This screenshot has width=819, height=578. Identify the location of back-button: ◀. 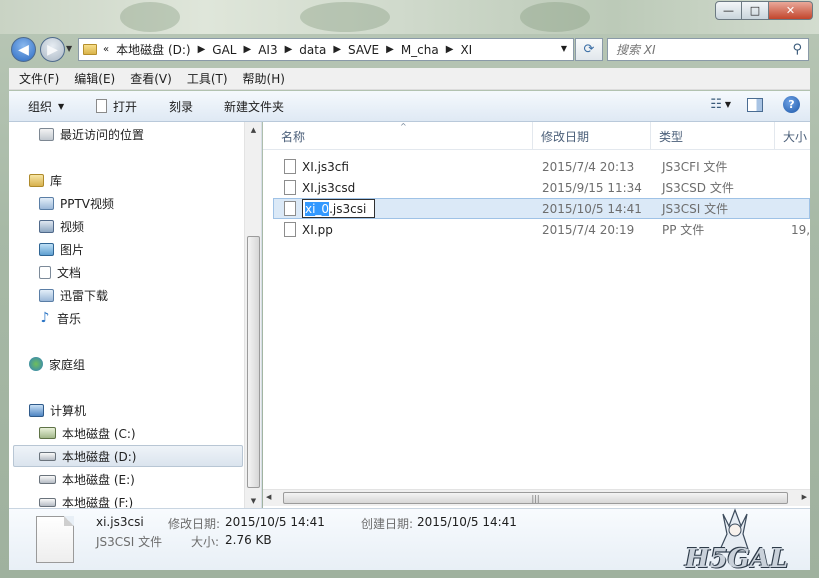
(23, 49).